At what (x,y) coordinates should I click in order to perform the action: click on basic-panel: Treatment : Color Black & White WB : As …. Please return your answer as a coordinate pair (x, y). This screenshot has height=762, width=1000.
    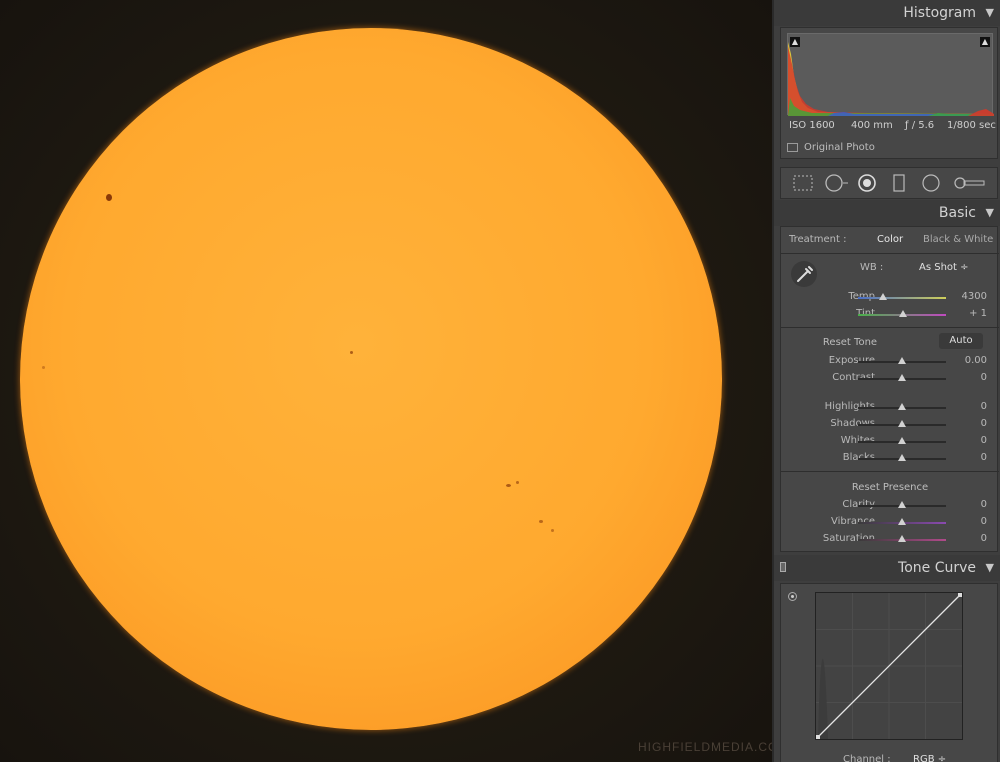
    Looking at the image, I should click on (889, 389).